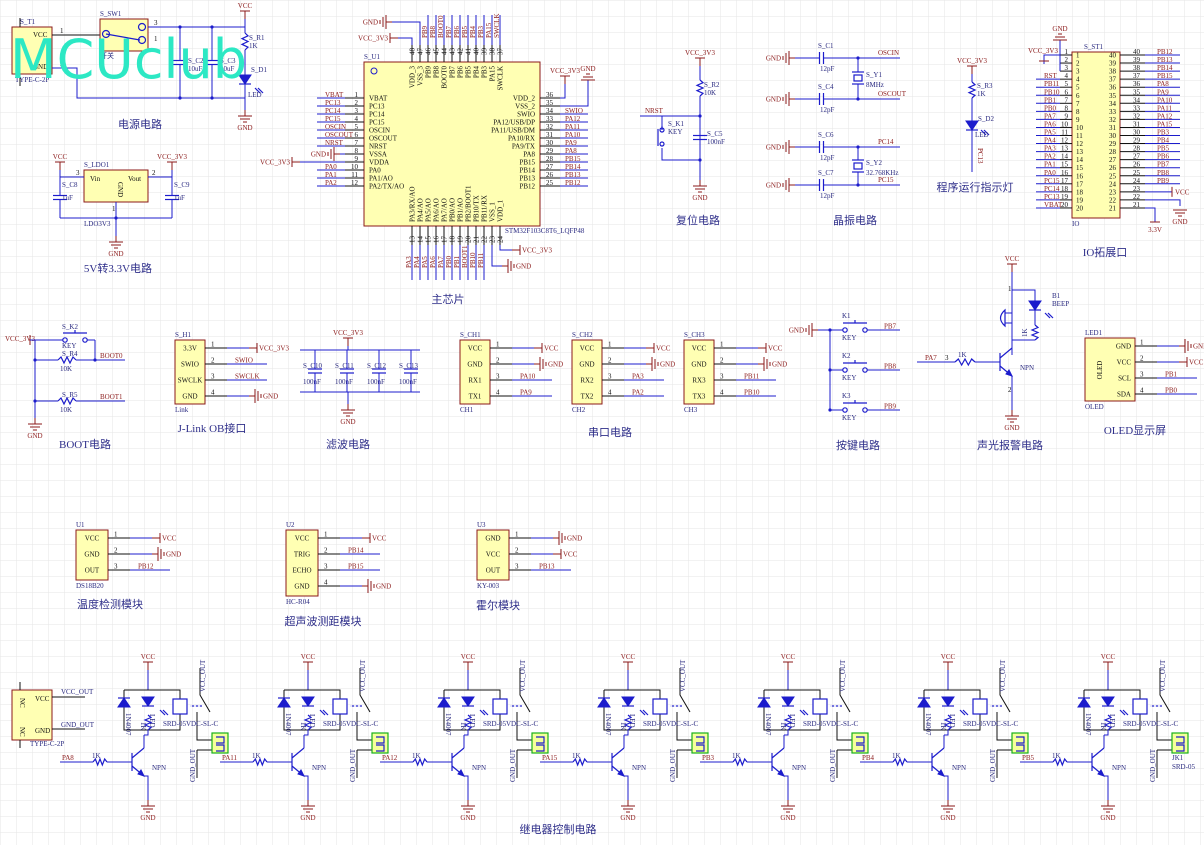  What do you see at coordinates (433, 31) in the screenshot?
I see `net-label: PB8` at bounding box center [433, 31].